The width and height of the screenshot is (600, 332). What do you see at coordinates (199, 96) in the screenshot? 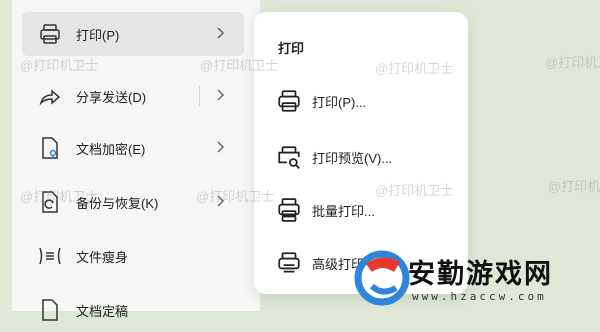
I see `divider` at bounding box center [199, 96].